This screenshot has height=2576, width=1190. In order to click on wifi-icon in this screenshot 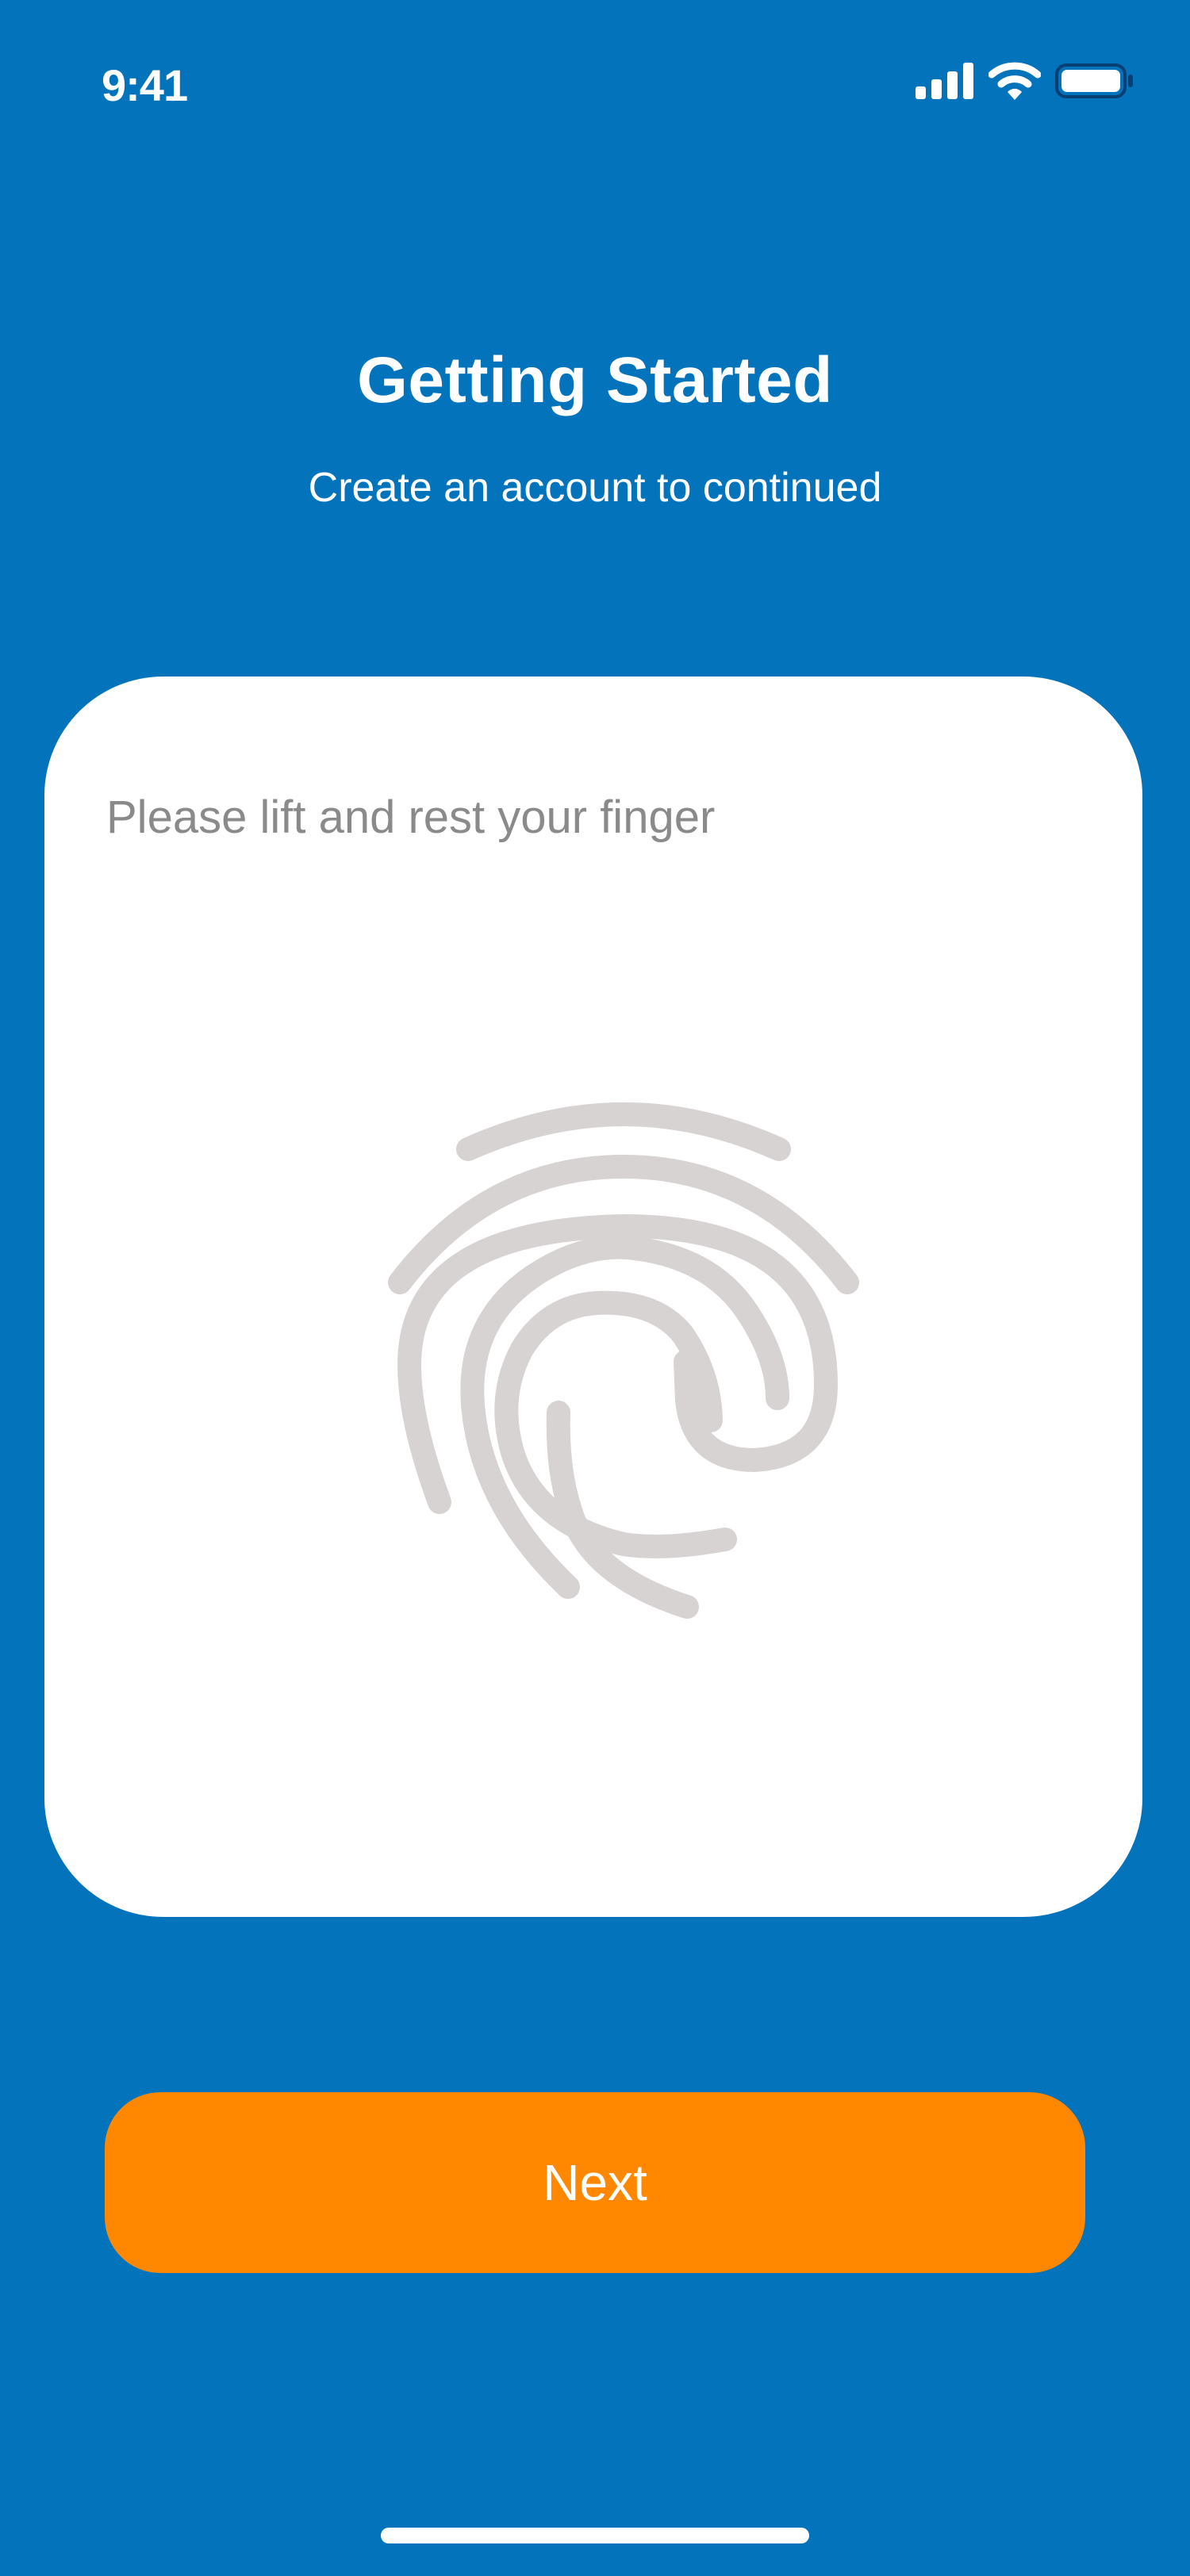, I will do `click(1014, 81)`.